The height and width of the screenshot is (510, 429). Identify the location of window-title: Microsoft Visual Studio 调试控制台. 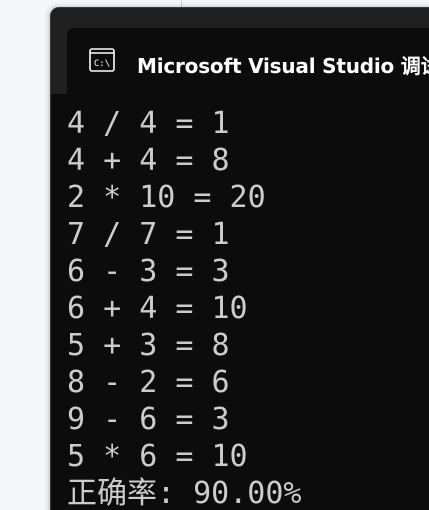
(283, 66).